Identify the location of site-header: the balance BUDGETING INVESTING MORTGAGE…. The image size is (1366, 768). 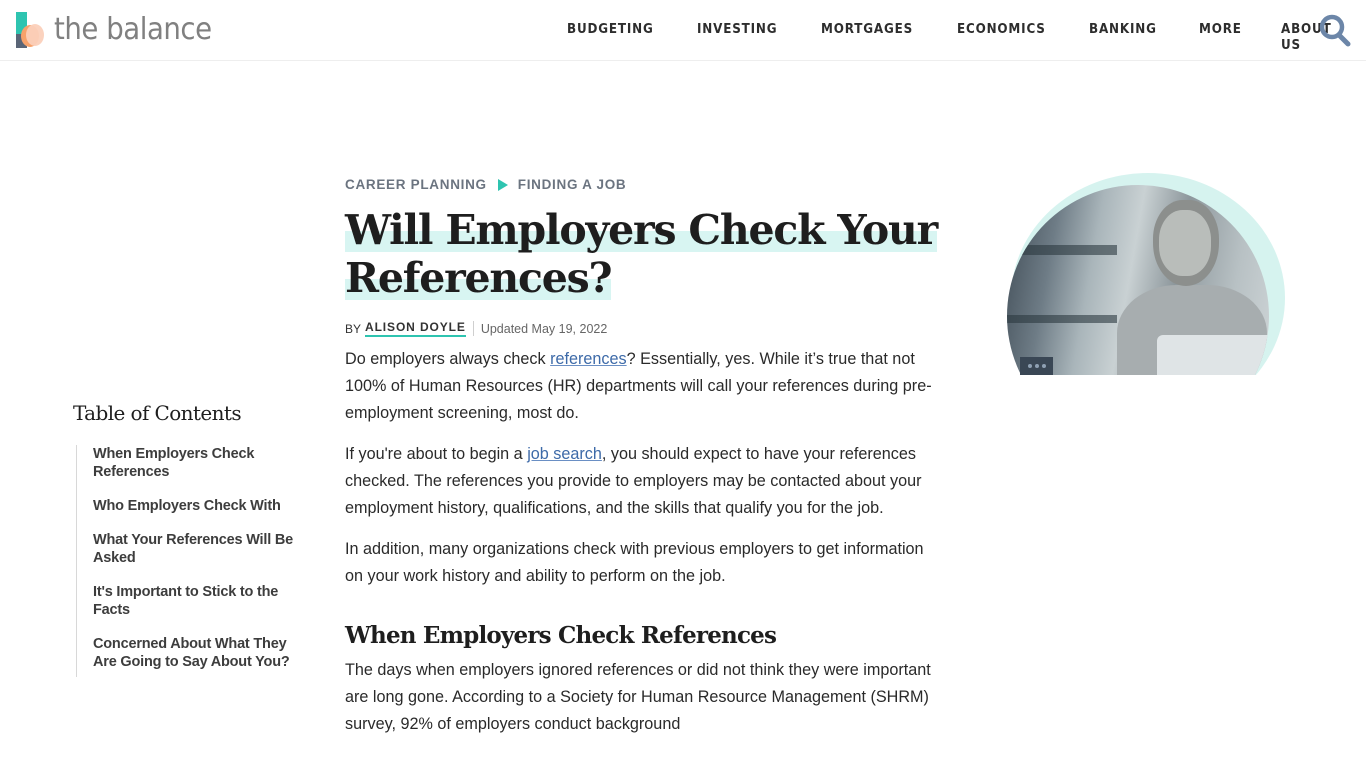
(683, 30).